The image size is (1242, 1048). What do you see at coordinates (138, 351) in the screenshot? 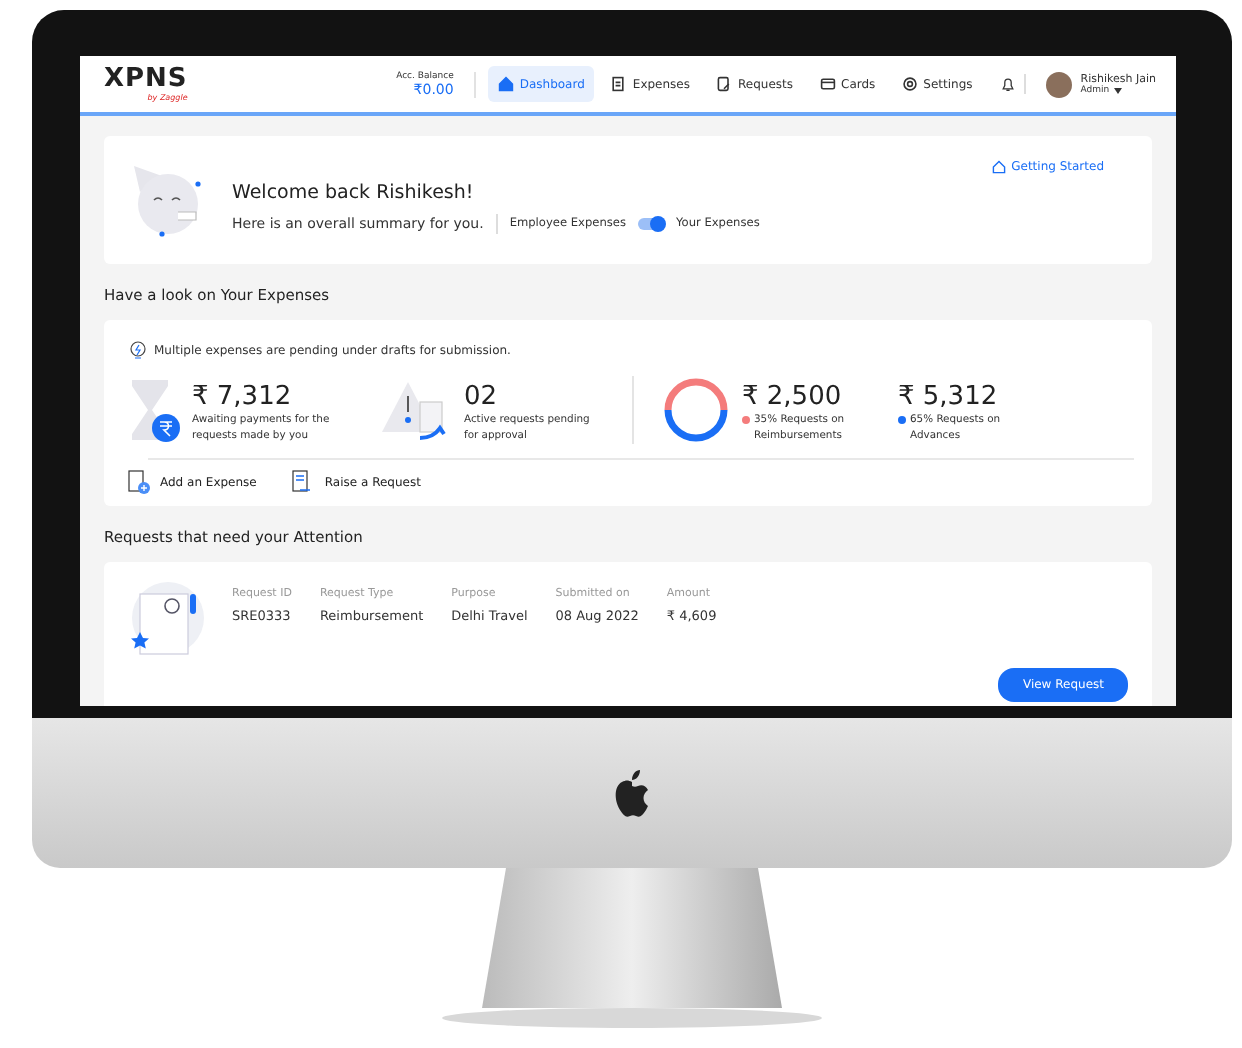
I see `lightbulb-icon` at bounding box center [138, 351].